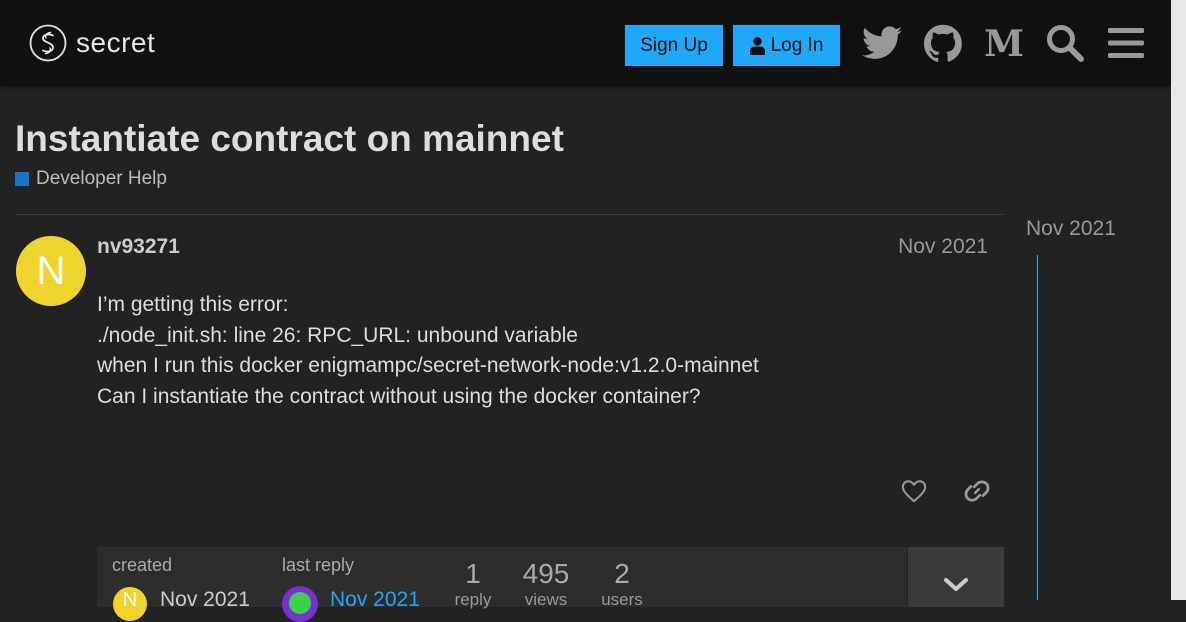  Describe the element at coordinates (757, 45) in the screenshot. I see `user-icon` at that location.